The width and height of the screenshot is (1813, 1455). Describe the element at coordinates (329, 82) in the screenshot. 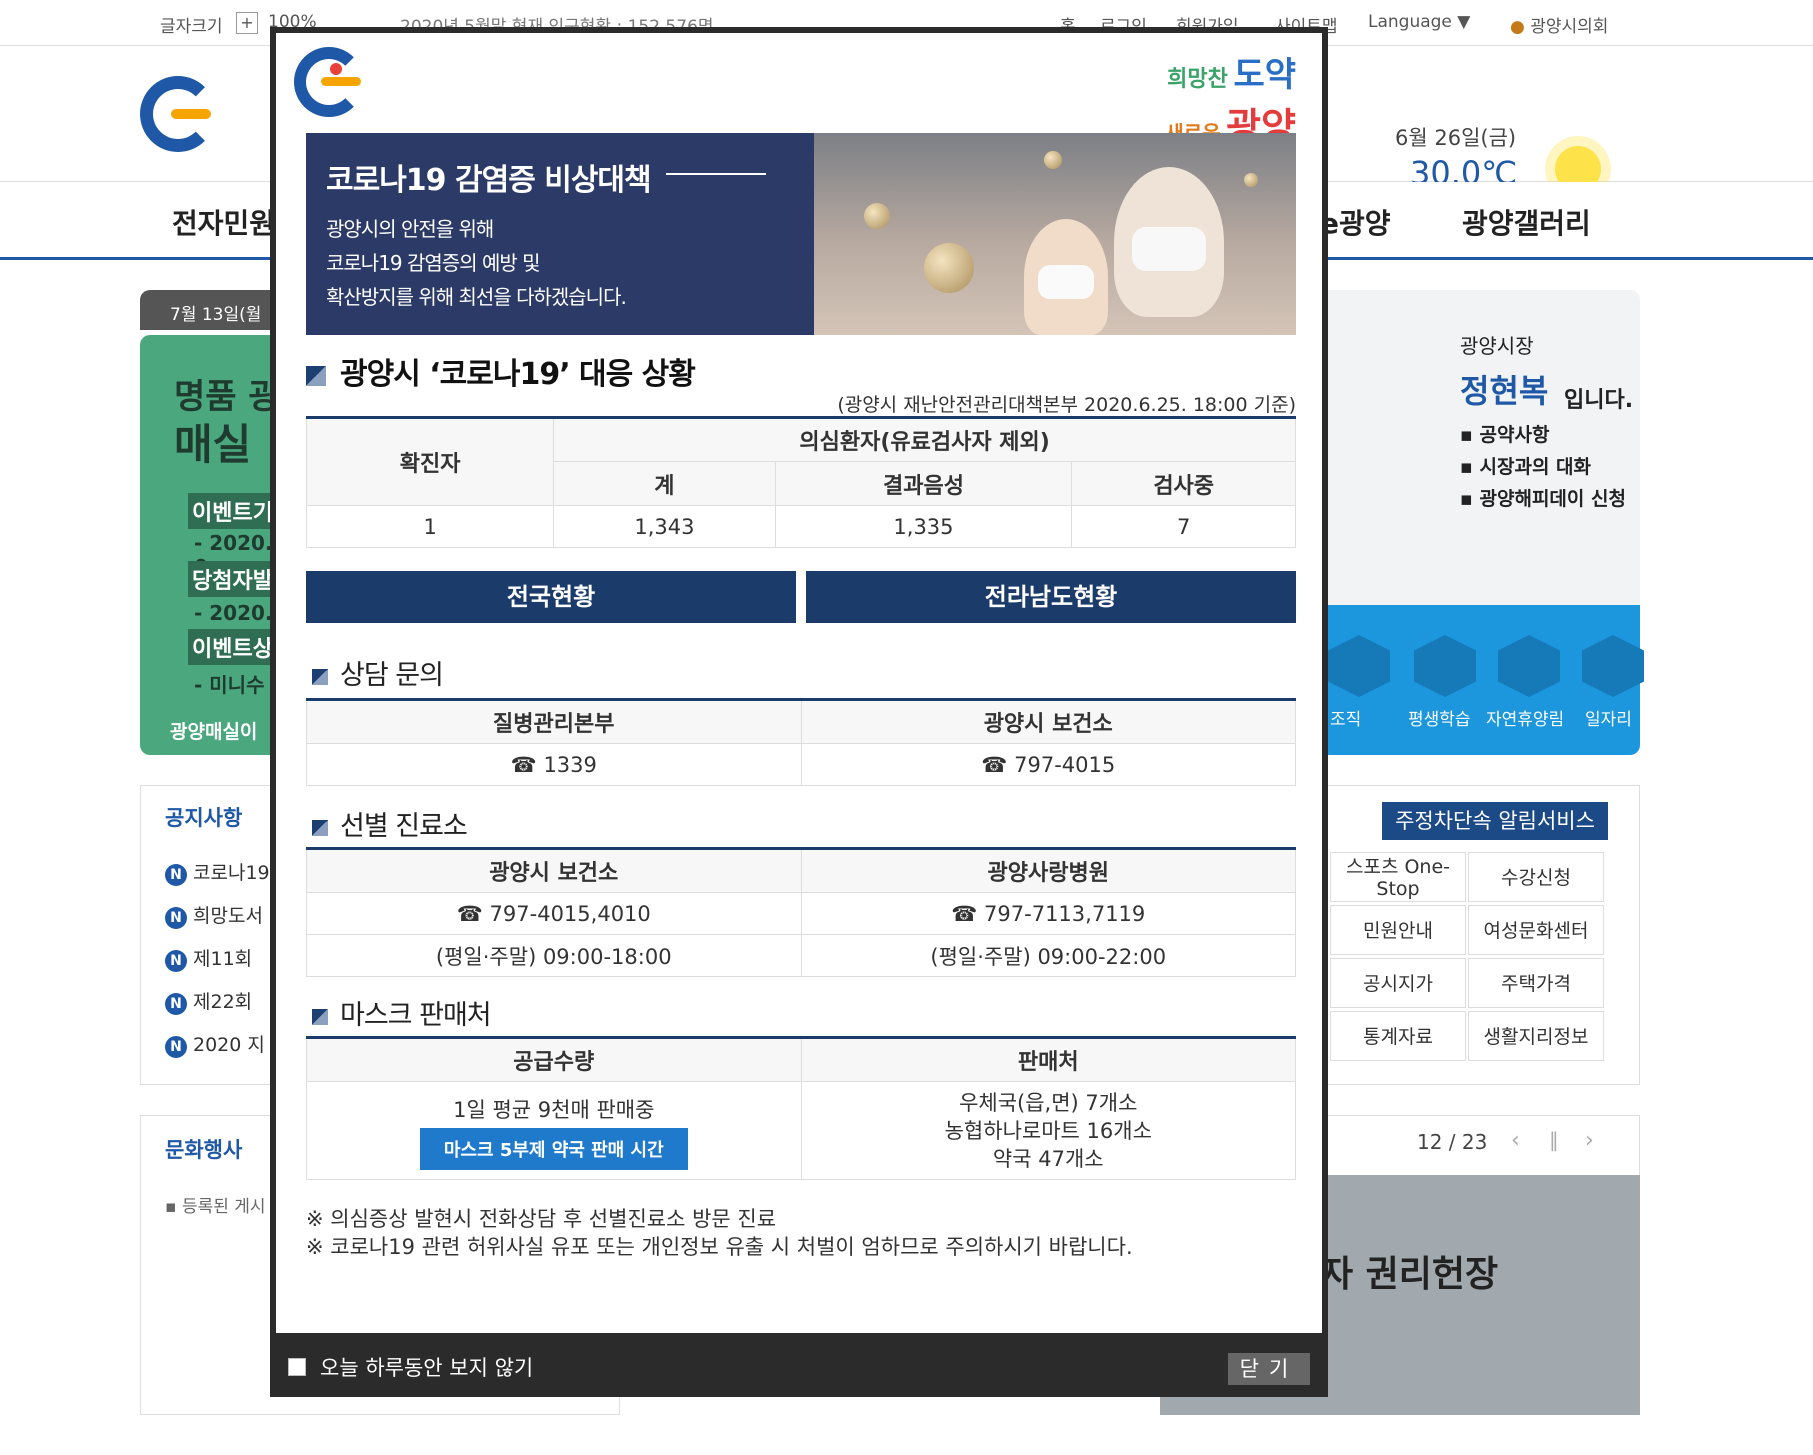

I see `gwangyang-logo-icon` at that location.